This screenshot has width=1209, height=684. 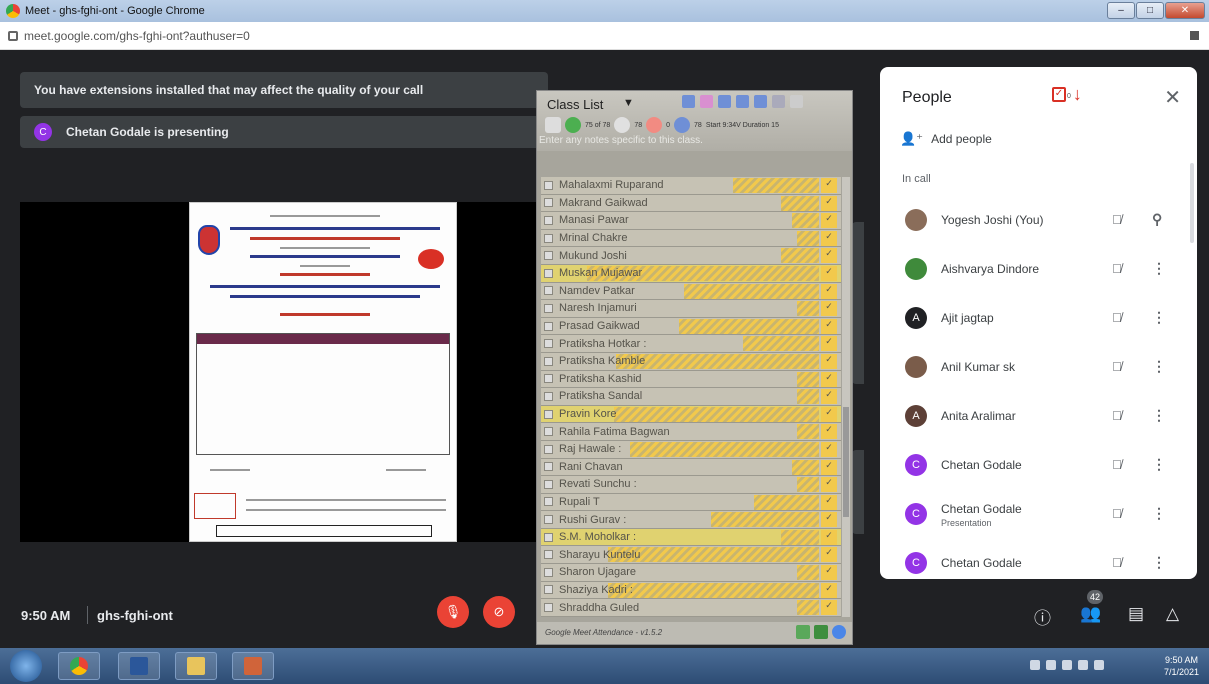 I want to click on student-row: Mukund Joshi ✓, so click(x=691, y=256).